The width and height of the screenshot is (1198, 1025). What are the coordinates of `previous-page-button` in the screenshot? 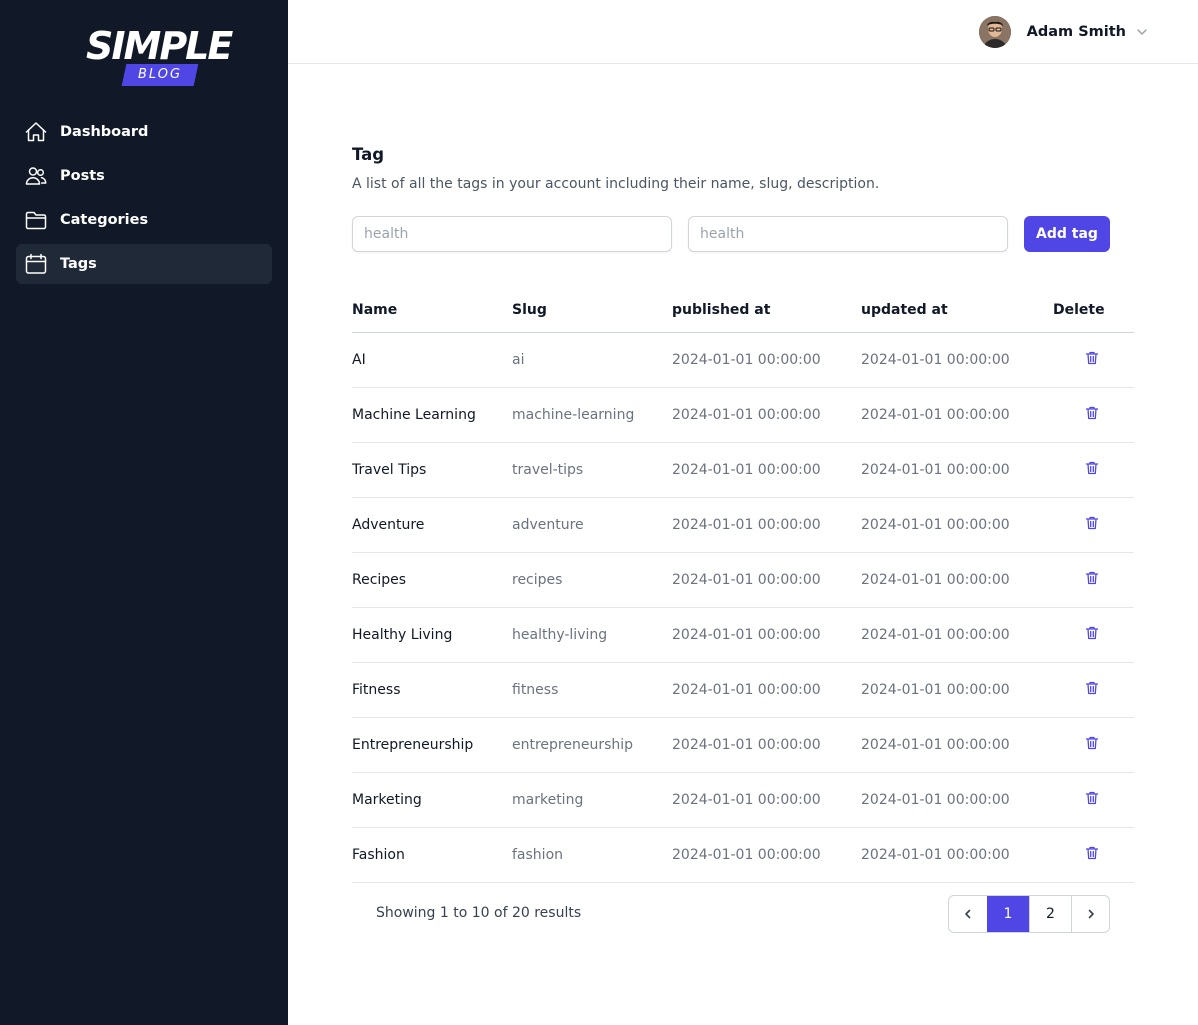 It's located at (968, 914).